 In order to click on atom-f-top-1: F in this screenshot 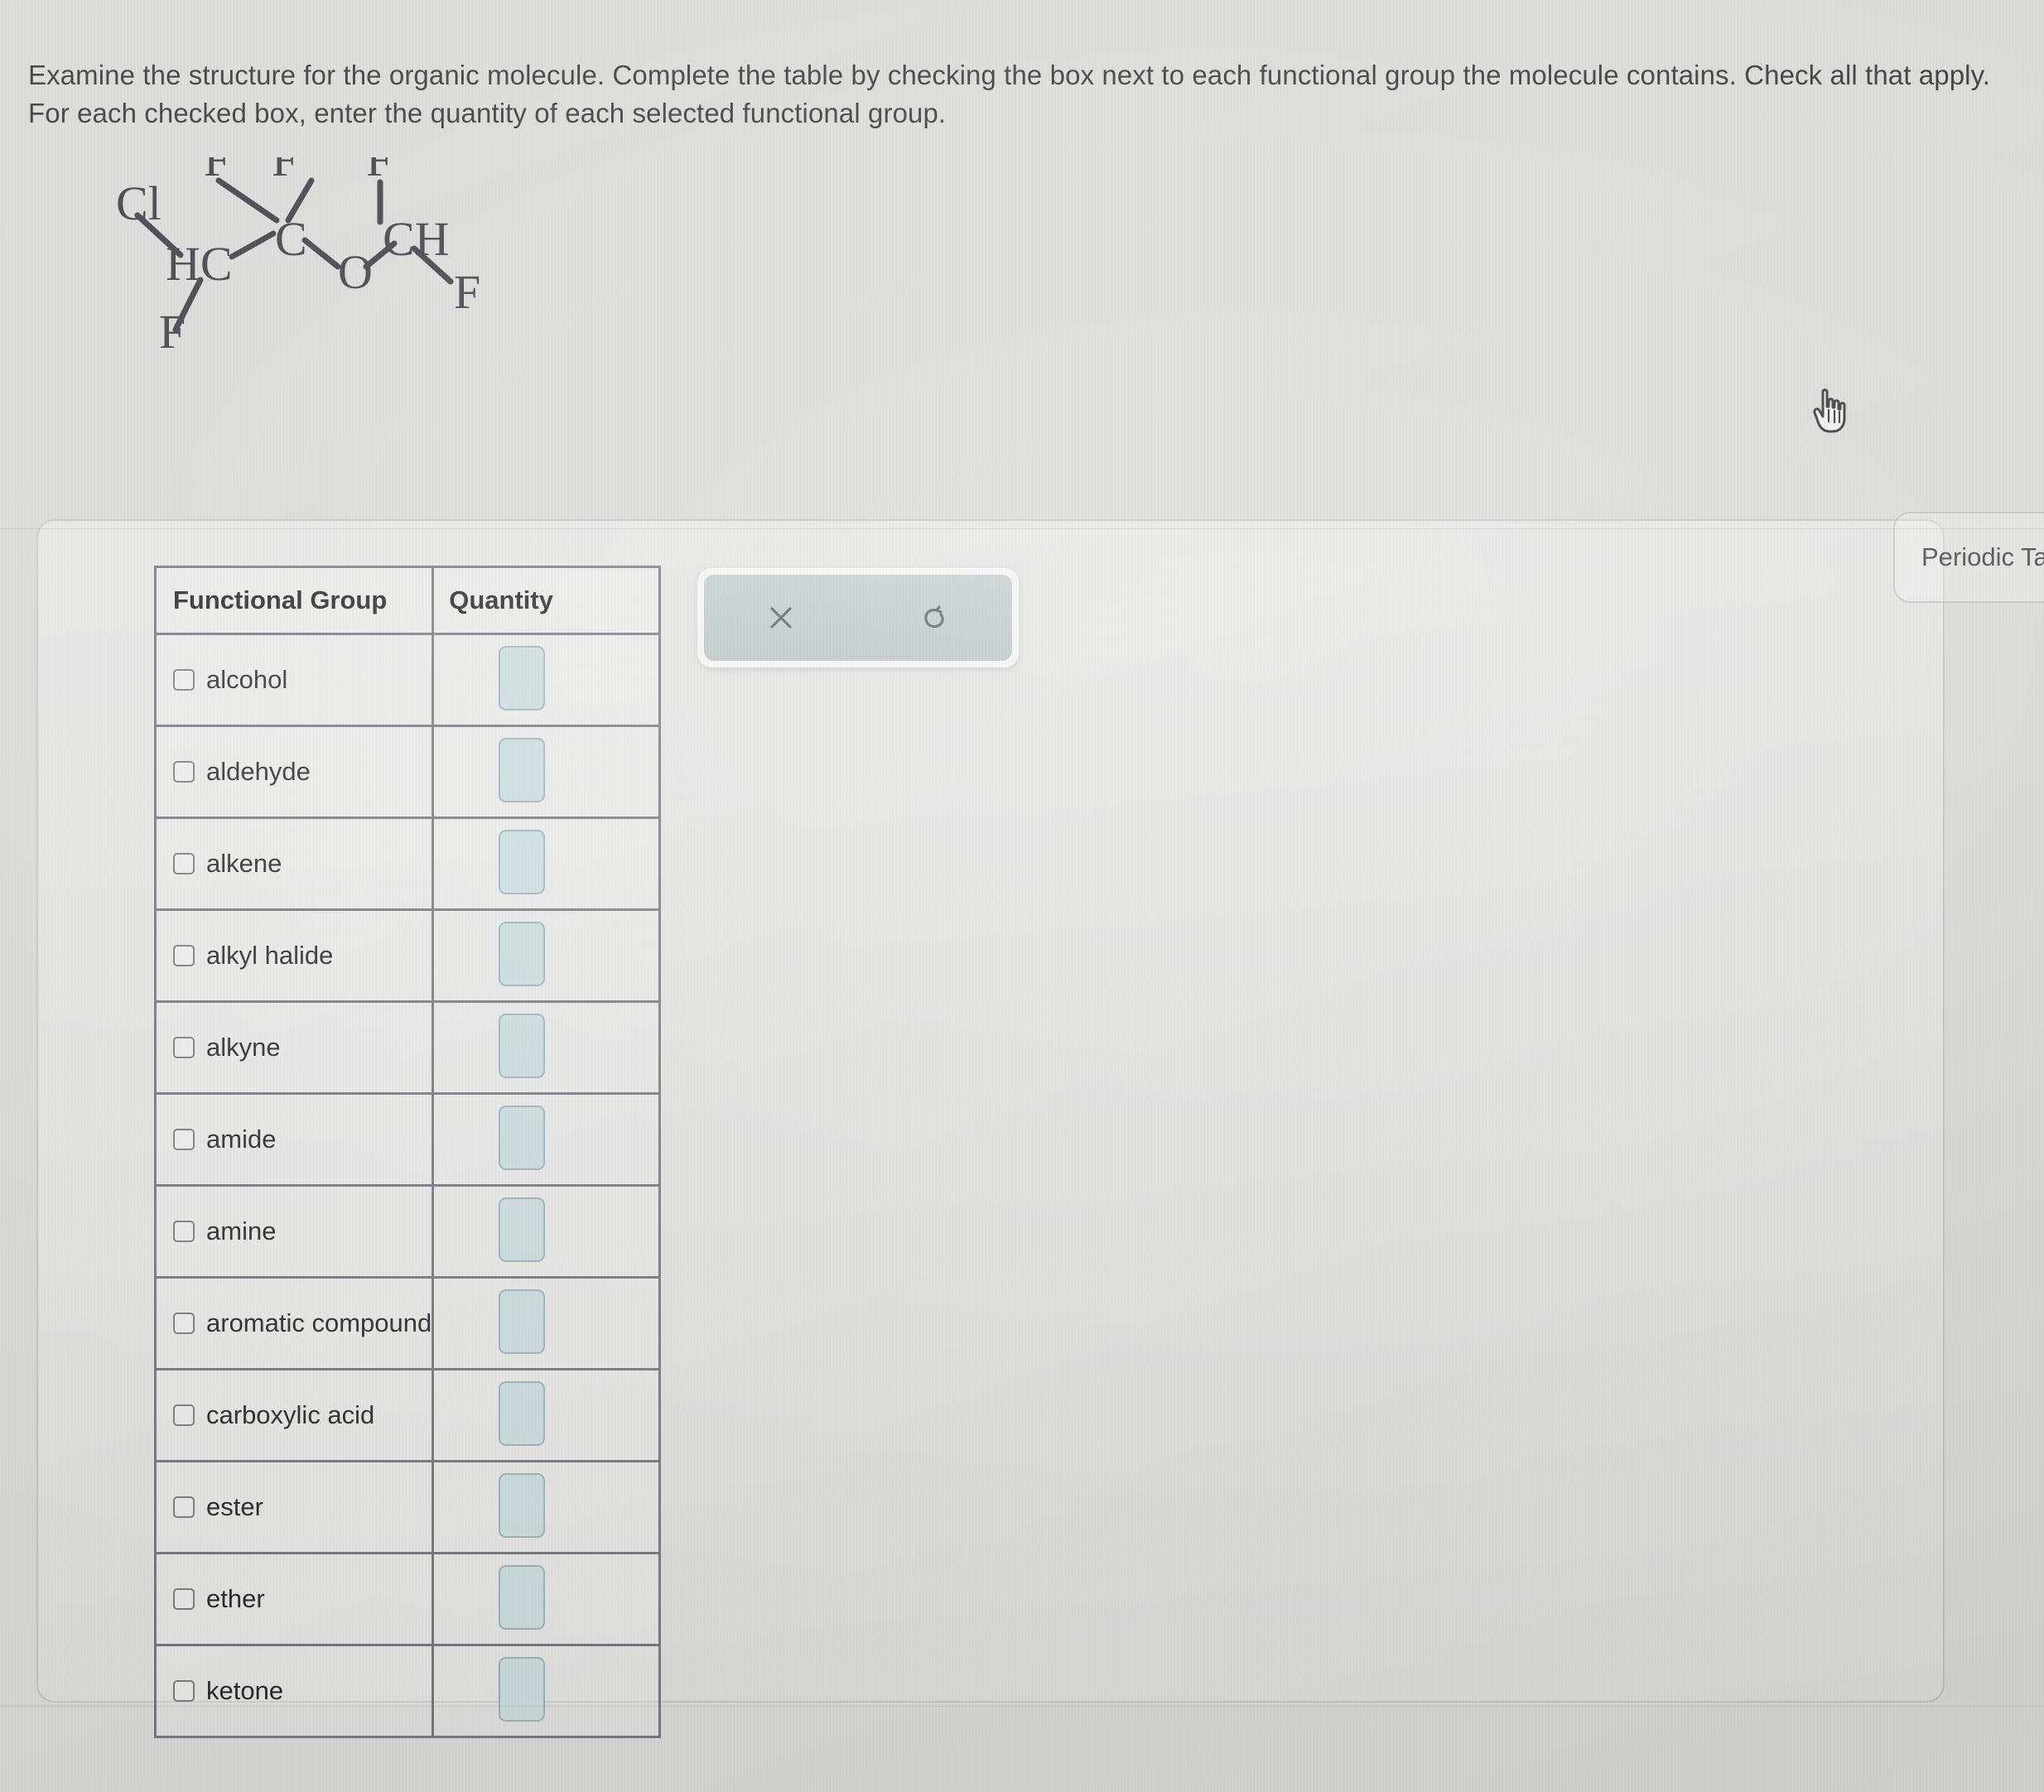, I will do `click(217, 172)`.